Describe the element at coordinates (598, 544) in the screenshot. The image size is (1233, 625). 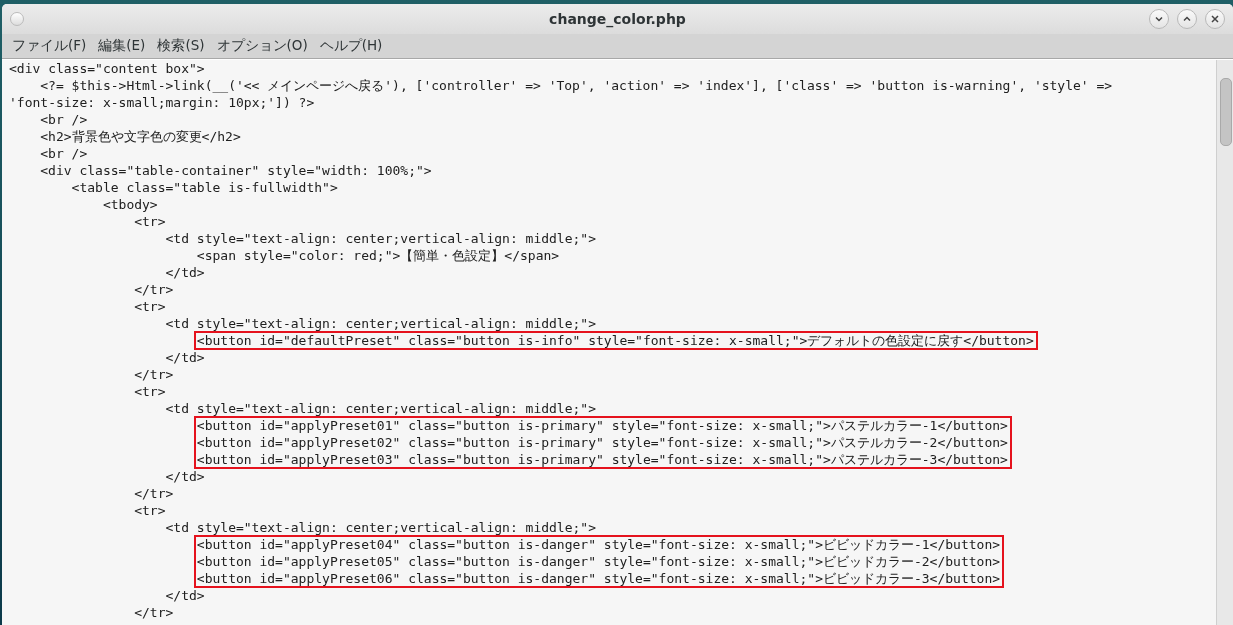
I see `code-line: <button id="applyPreset04" class="button is-danger" style="font-size: x-small;">ビビッドカラー-1</button>` at that location.